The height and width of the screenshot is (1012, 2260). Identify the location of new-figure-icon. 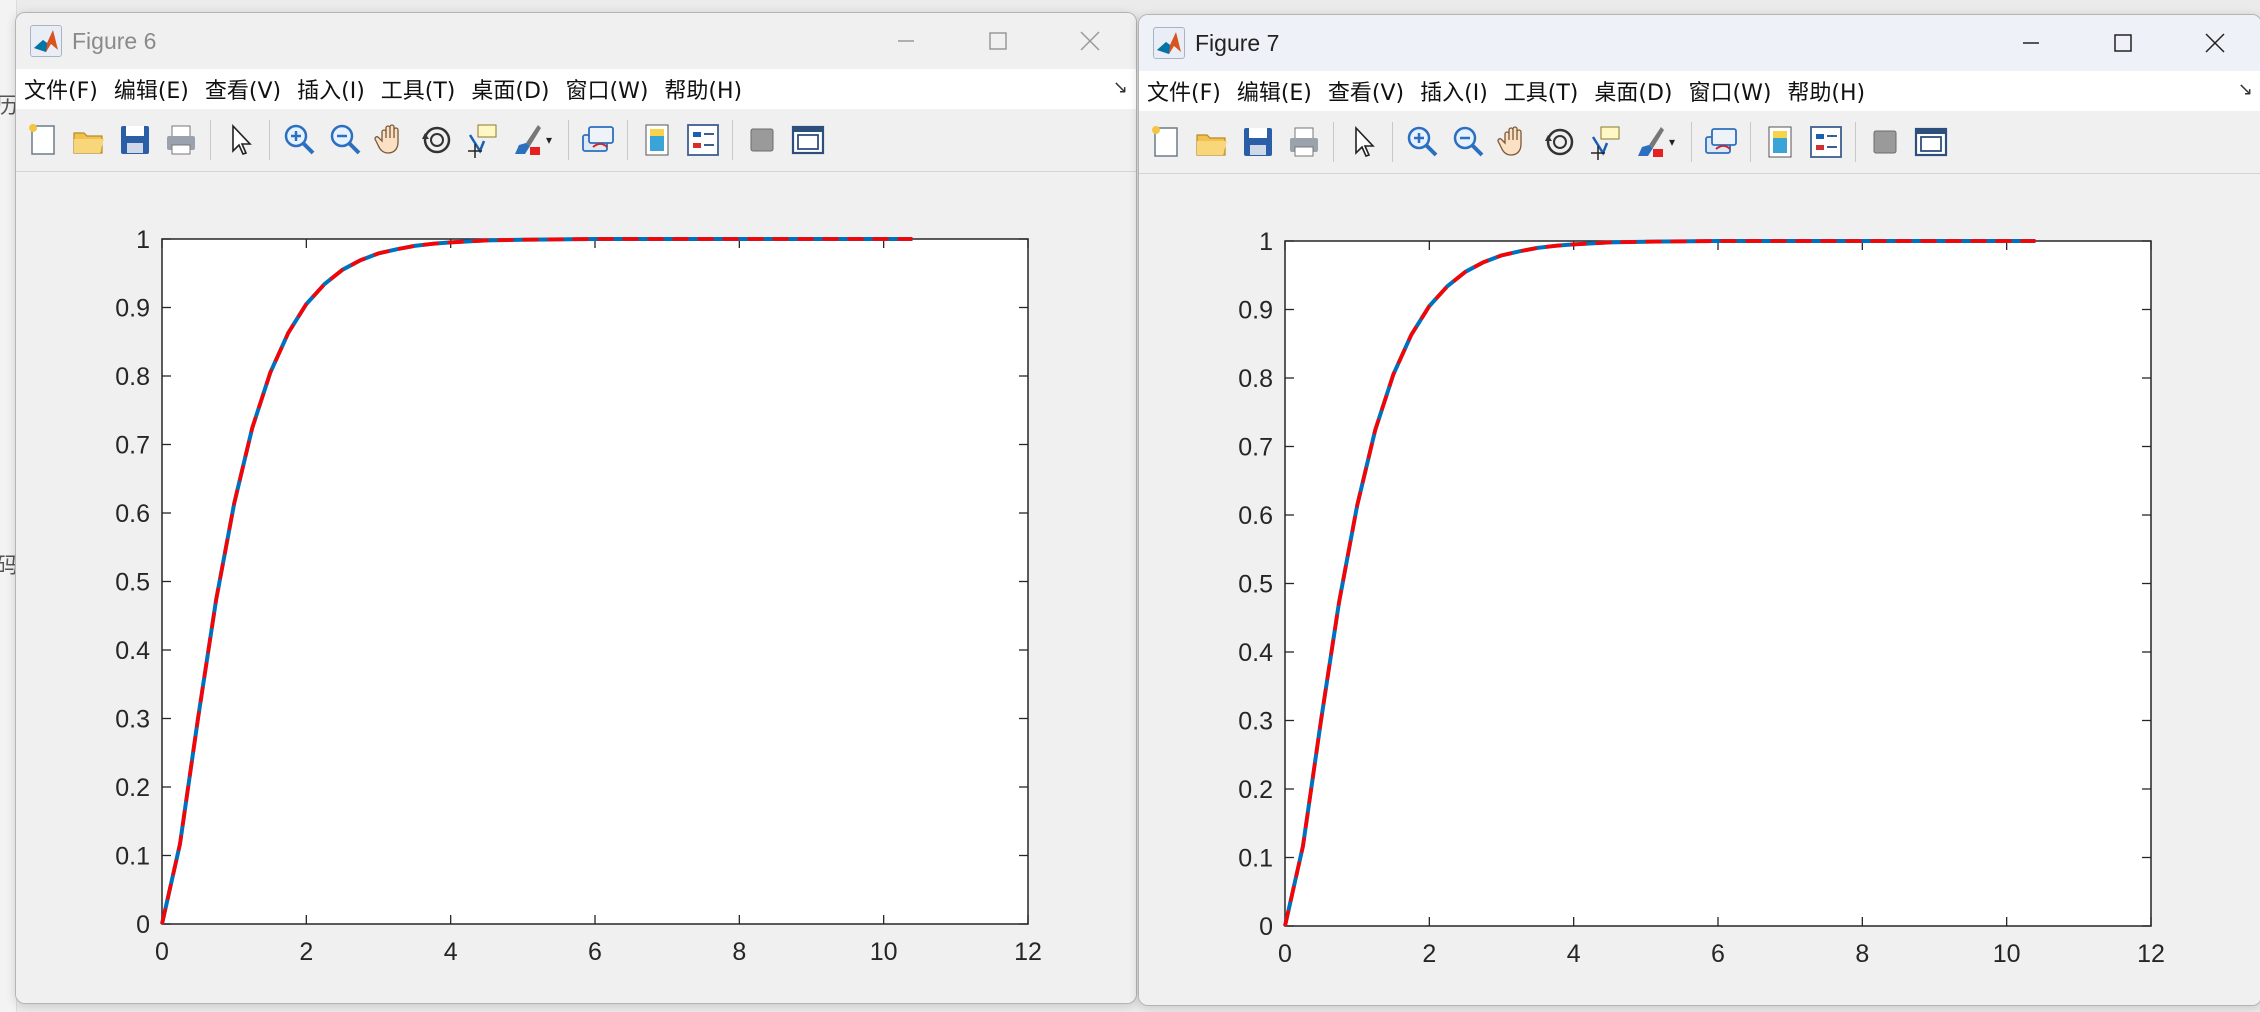
(1165, 141).